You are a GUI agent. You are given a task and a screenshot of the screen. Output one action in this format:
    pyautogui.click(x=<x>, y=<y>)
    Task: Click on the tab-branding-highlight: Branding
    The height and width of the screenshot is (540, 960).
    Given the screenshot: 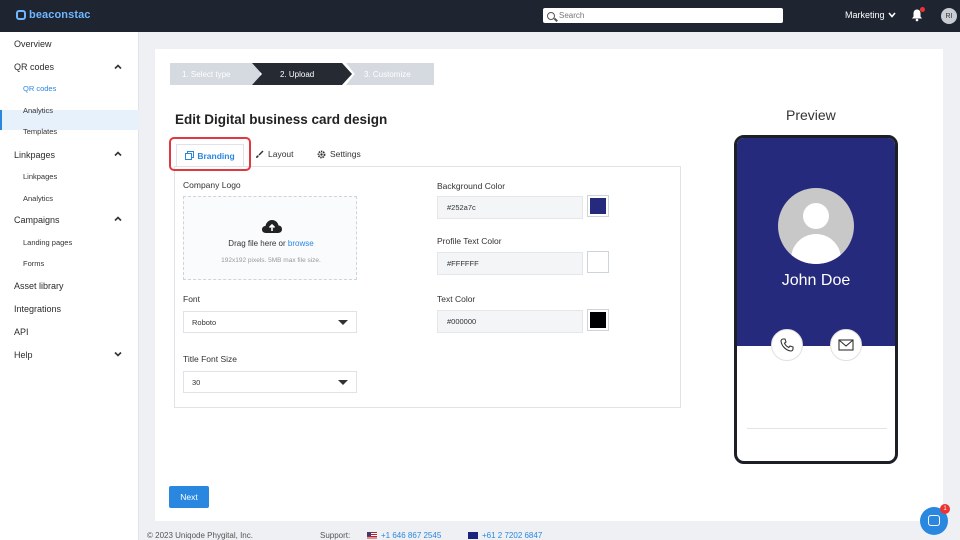 What is the action you would take?
    pyautogui.click(x=210, y=154)
    